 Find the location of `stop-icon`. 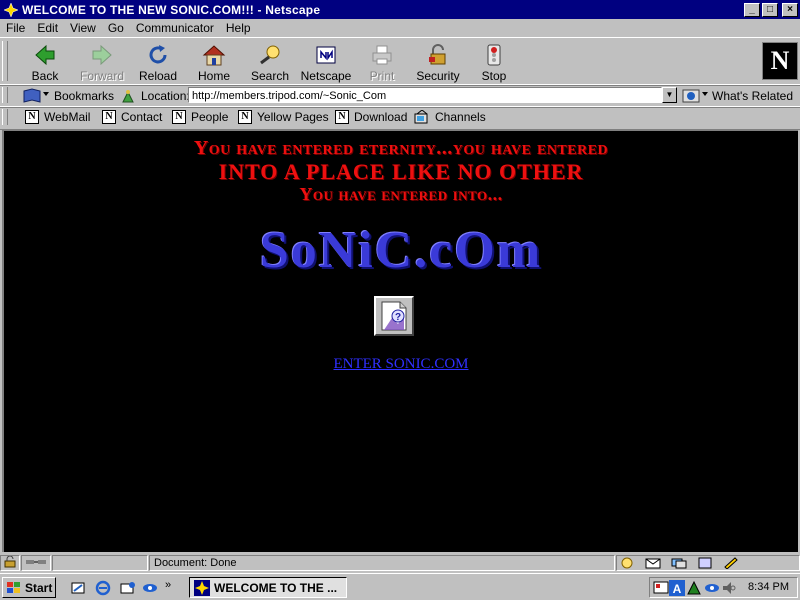

stop-icon is located at coordinates (494, 55).